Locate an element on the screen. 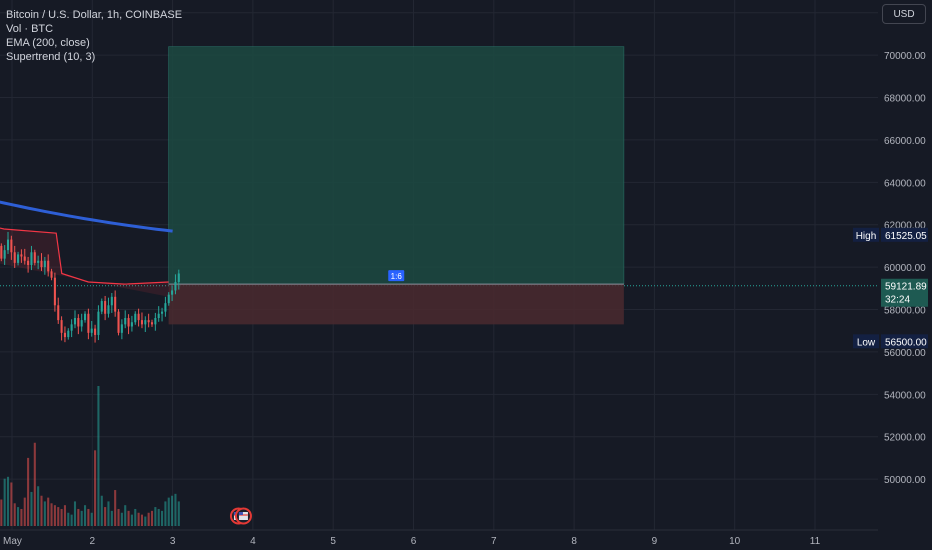 The image size is (932, 550). time-tick-label: 11 is located at coordinates (815, 541).